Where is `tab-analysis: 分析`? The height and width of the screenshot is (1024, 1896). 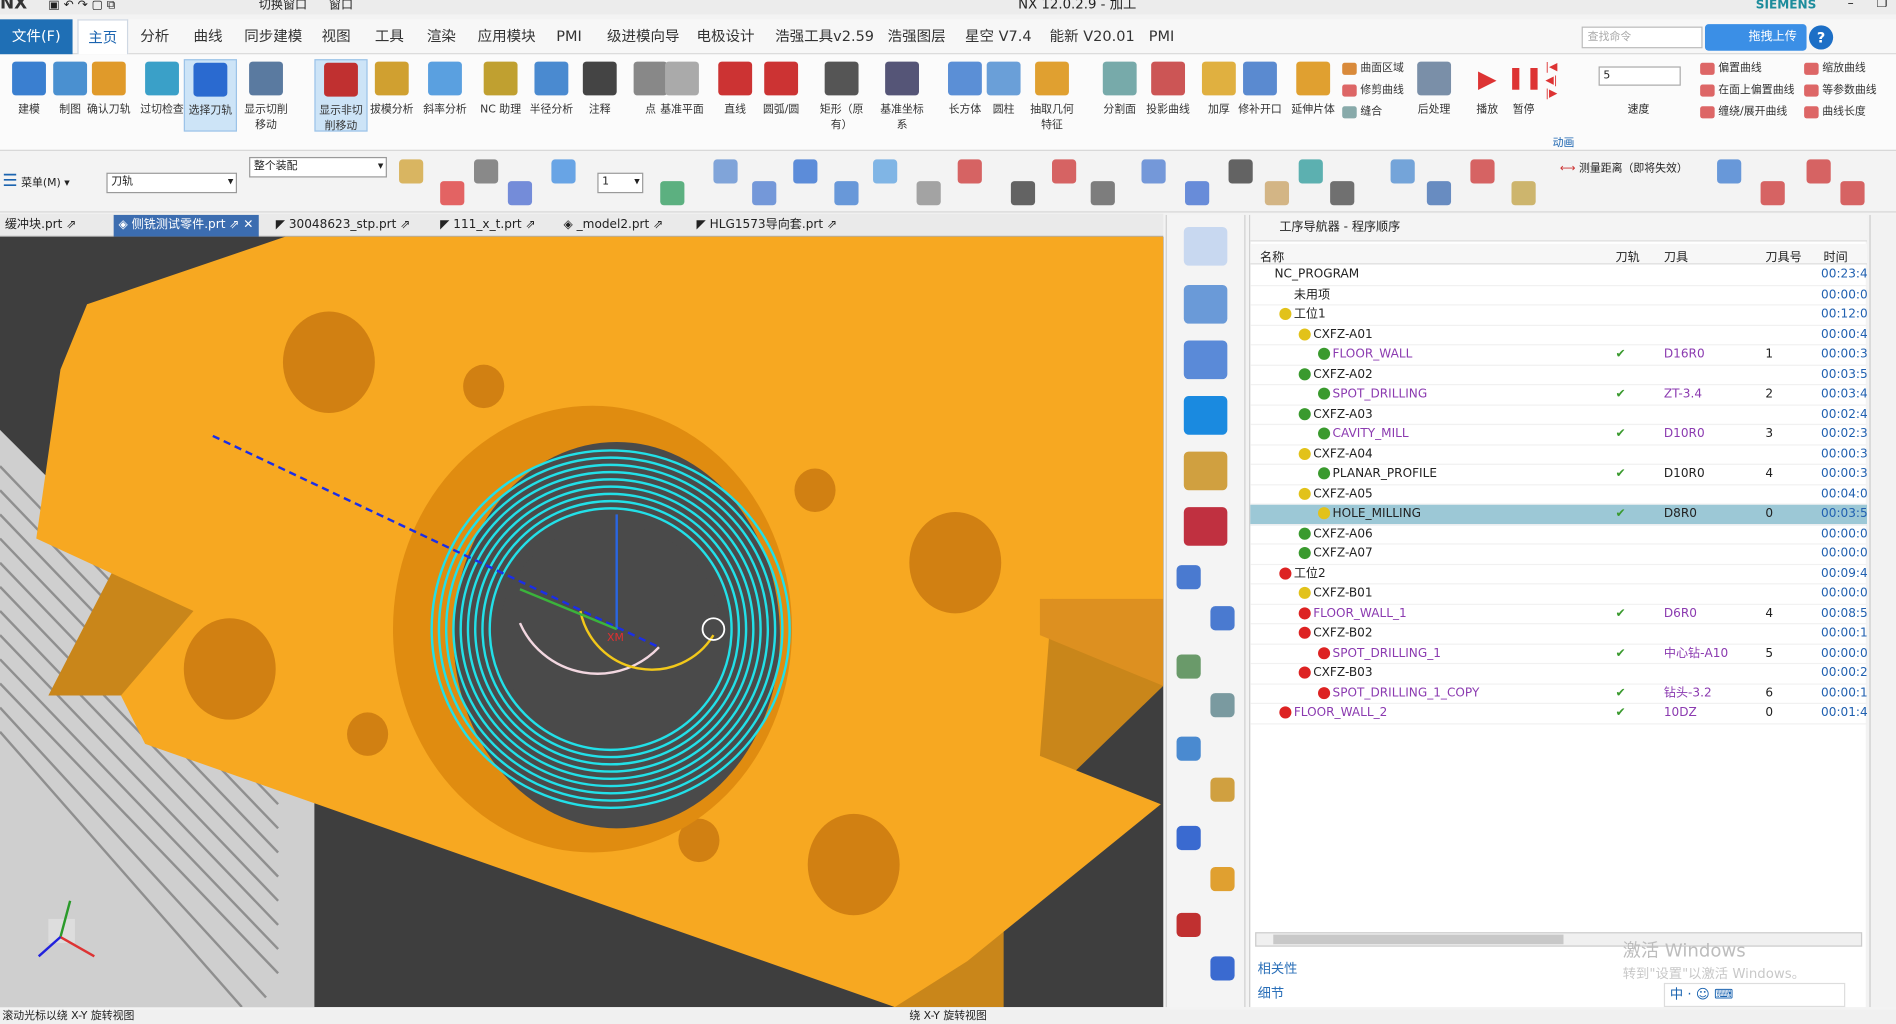 tab-analysis: 分析 is located at coordinates (155, 36).